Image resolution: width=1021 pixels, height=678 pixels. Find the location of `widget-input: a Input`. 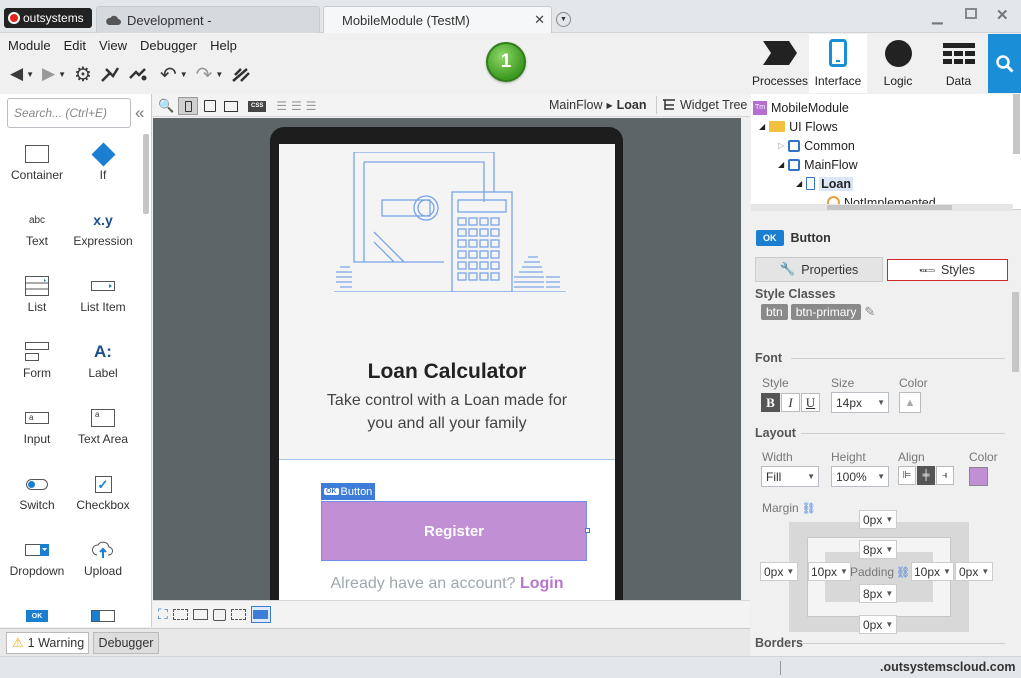

widget-input: a Input is located at coordinates (37, 434).